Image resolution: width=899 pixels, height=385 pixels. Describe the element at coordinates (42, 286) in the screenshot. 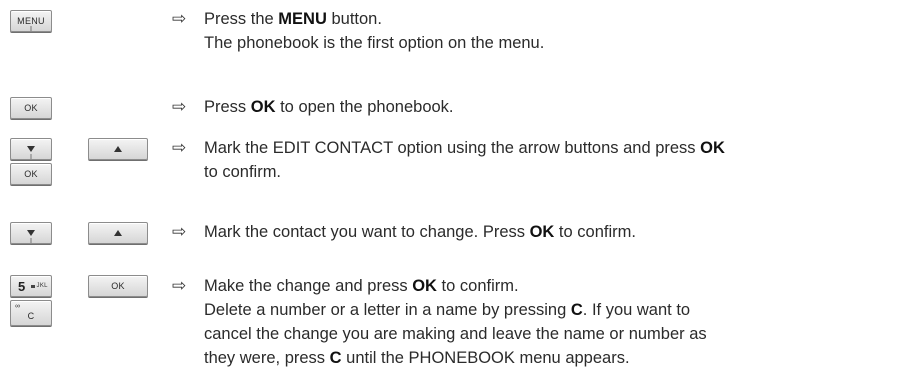

I see `five-key-letters: JKL` at that location.